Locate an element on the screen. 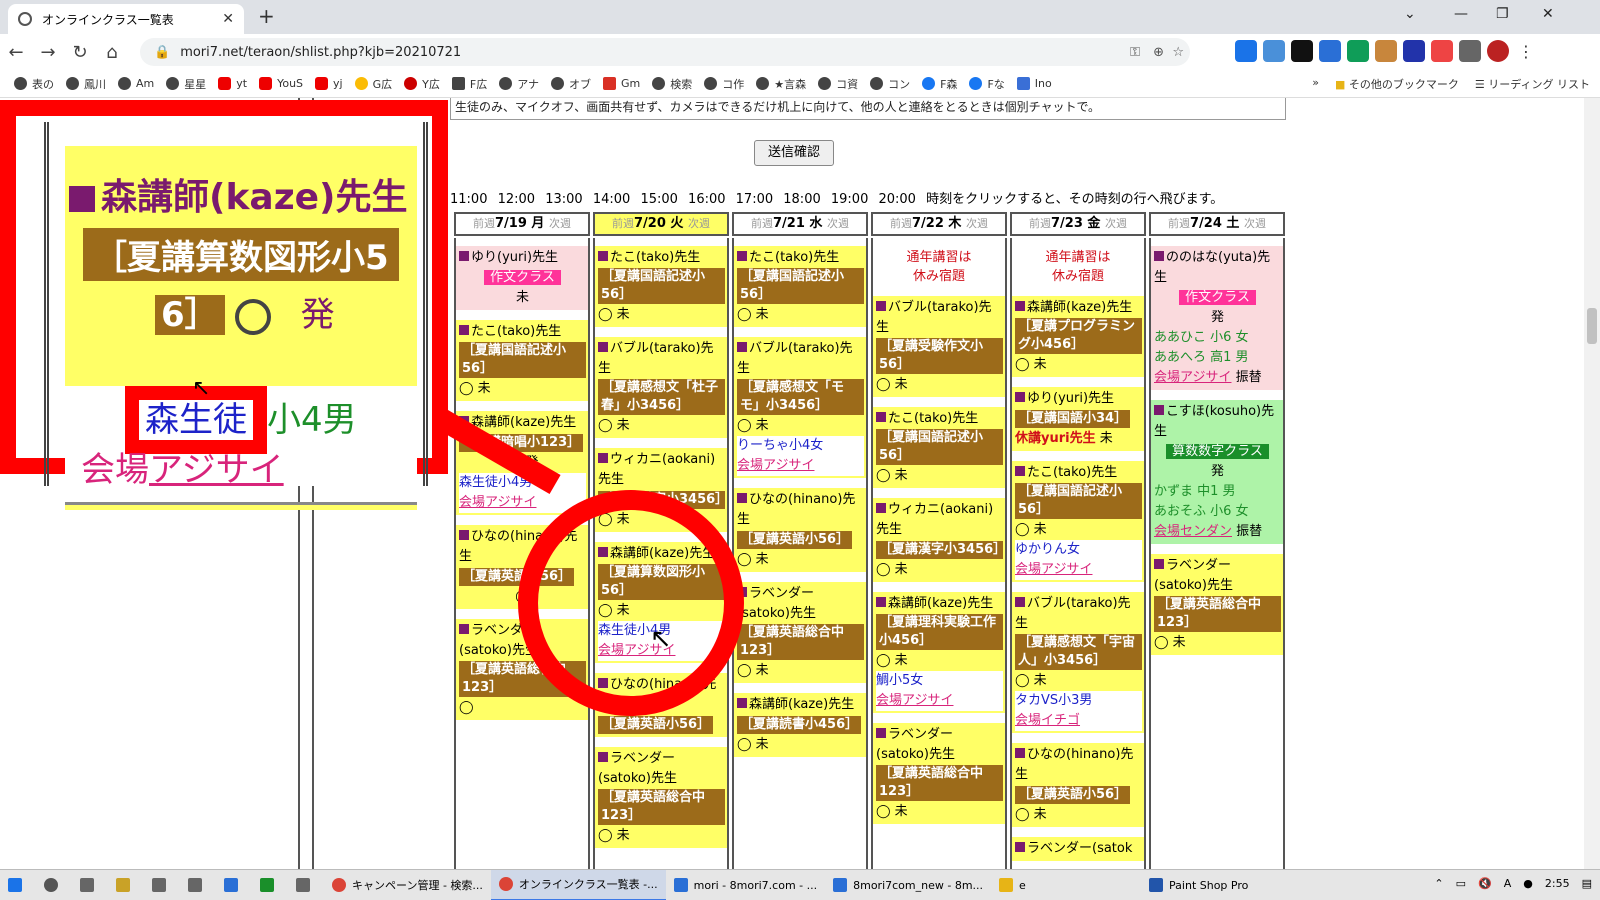 This screenshot has height=900, width=1600. class-cell: たこ(tako)先生 ［夏講国語記述小56］ ◯ 未 ゆかりん女 会場アジサイ is located at coordinates (1078, 521).